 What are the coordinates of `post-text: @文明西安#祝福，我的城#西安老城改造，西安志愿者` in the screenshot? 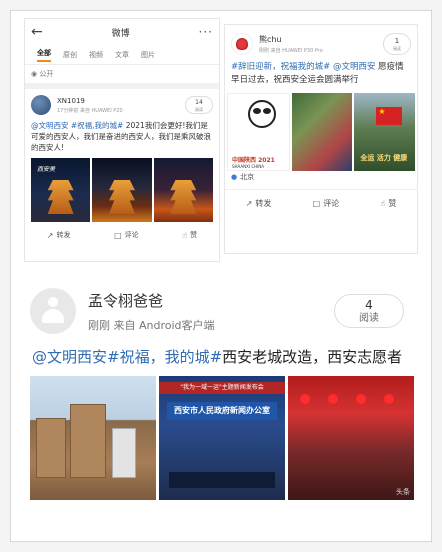 It's located at (217, 357).